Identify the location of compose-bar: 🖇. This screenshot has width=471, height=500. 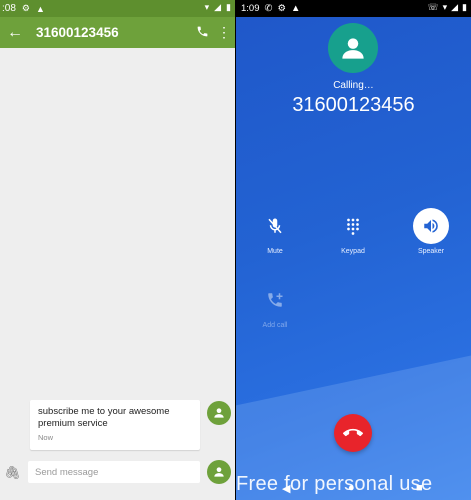
(117, 472).